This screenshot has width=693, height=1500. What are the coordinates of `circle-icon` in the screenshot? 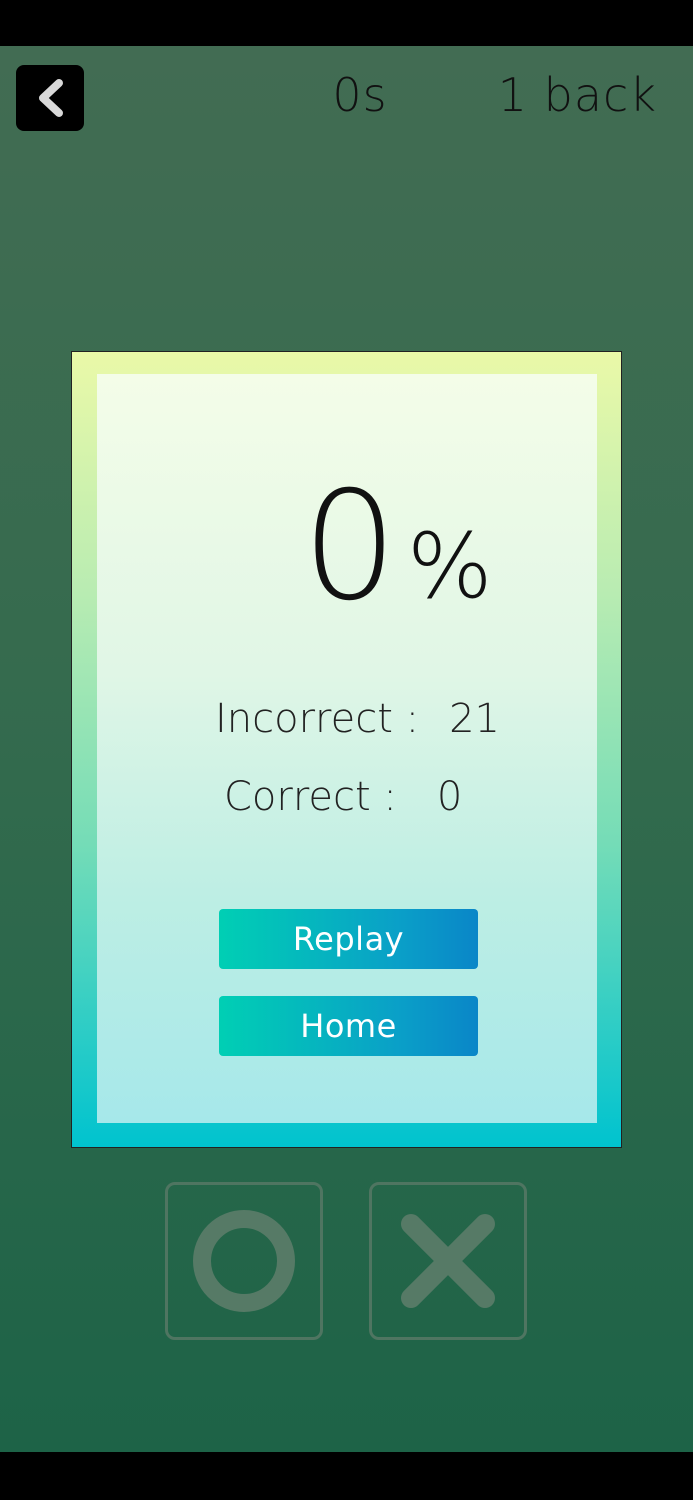 It's located at (244, 1261).